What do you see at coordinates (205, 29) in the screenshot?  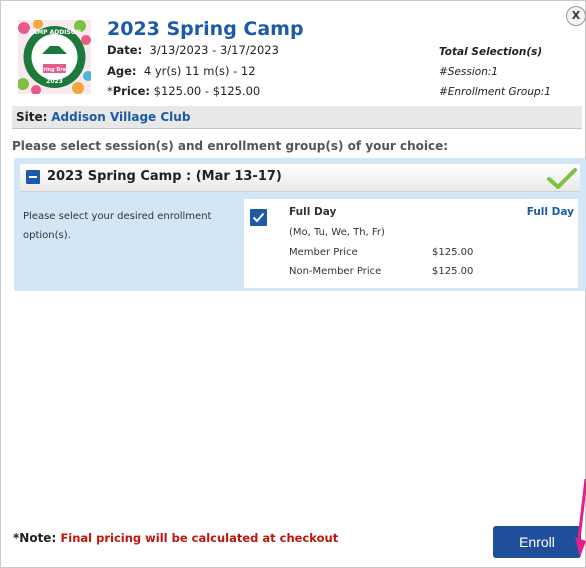 I see `camp-title: 2023 Spring Camp` at bounding box center [205, 29].